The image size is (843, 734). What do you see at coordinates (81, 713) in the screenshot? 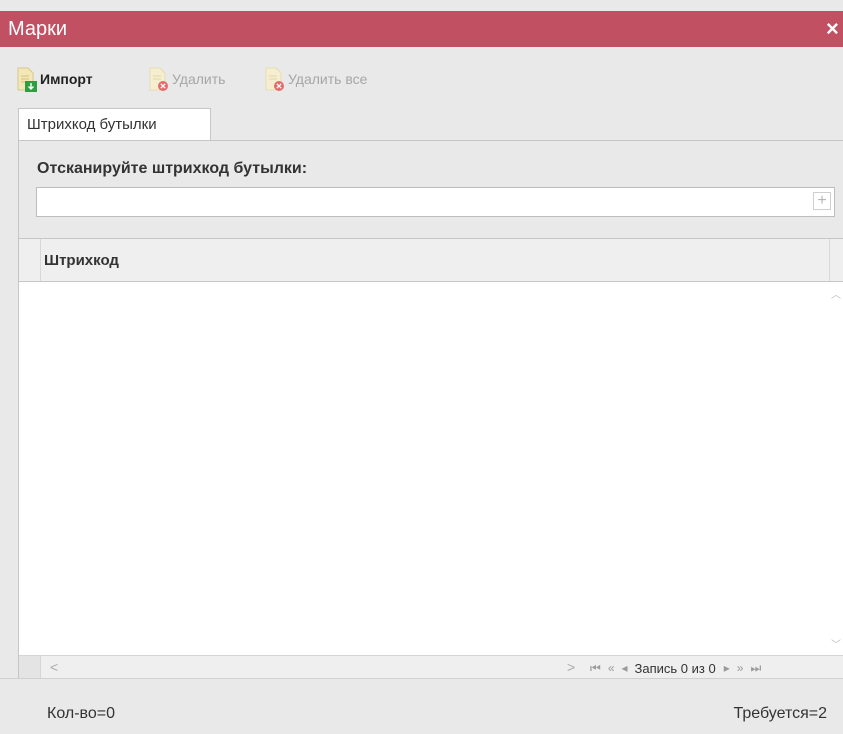
I see `count-label: Кол-во=0` at bounding box center [81, 713].